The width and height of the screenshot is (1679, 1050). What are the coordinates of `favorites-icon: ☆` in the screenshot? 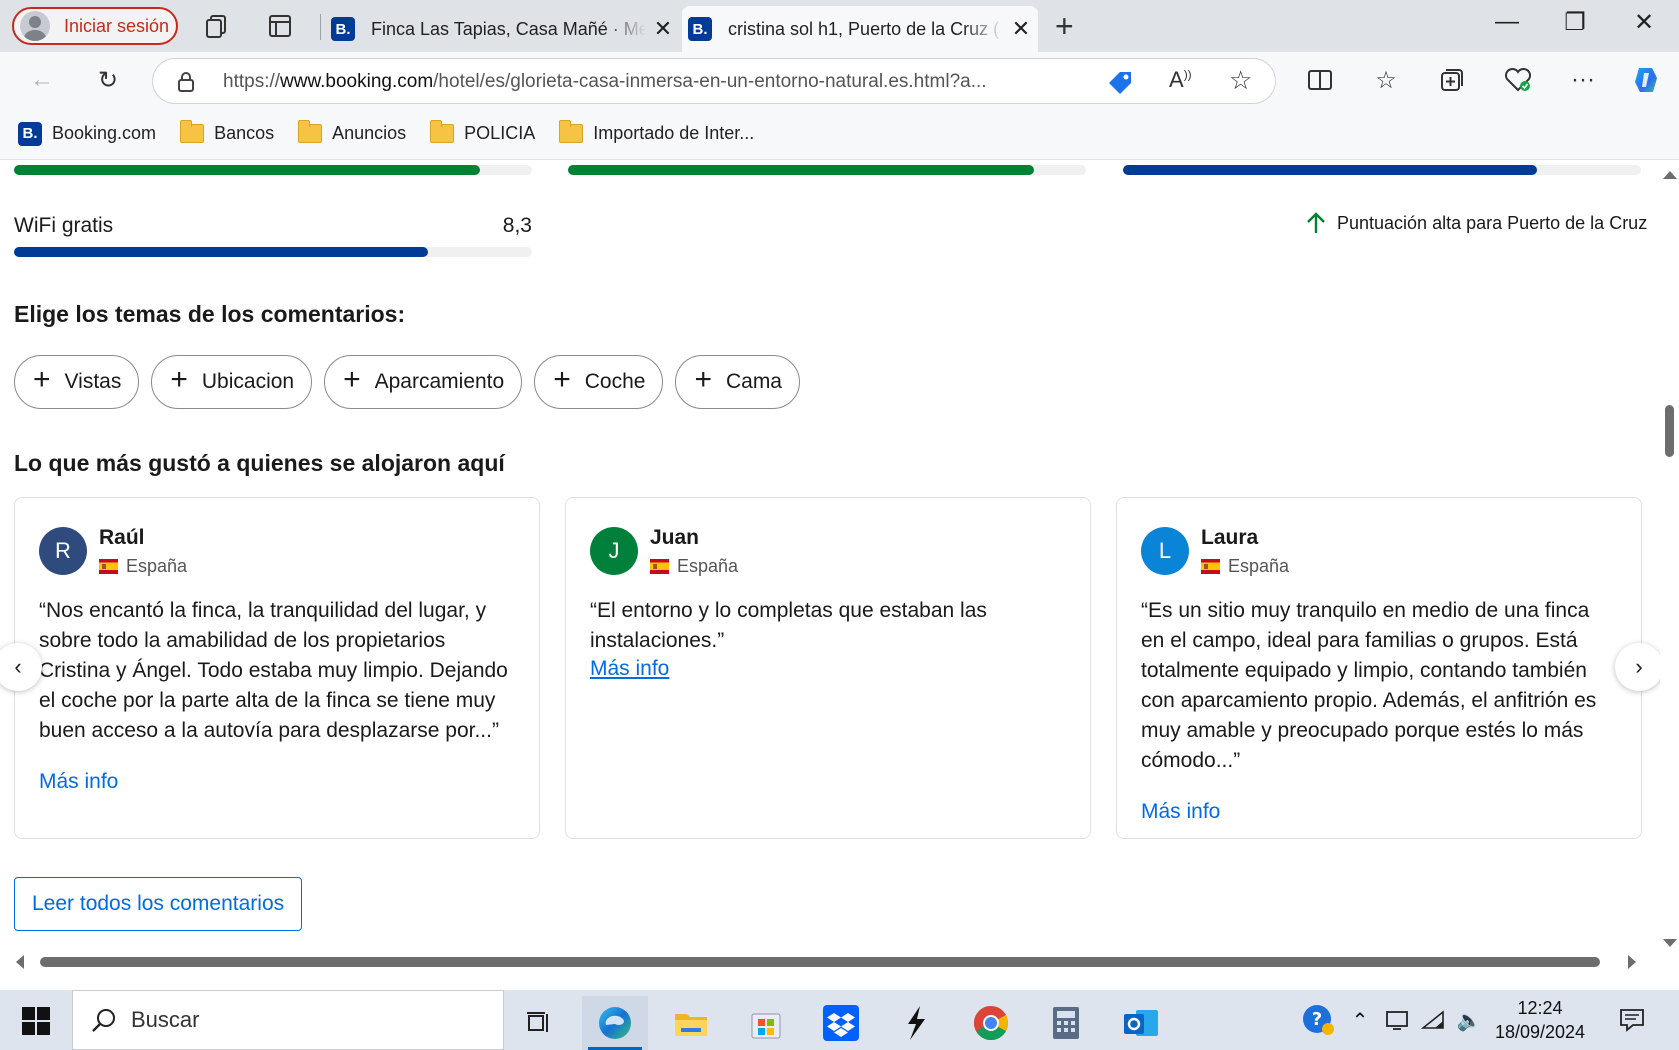 It's located at (1386, 80).